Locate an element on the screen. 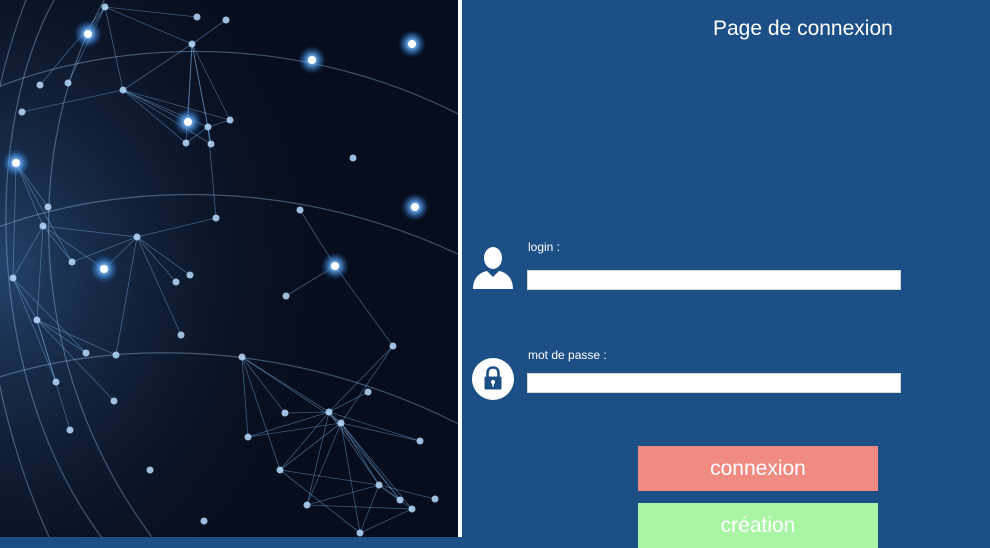 This screenshot has width=990, height=548. connexion-button: connexion is located at coordinates (758, 468).